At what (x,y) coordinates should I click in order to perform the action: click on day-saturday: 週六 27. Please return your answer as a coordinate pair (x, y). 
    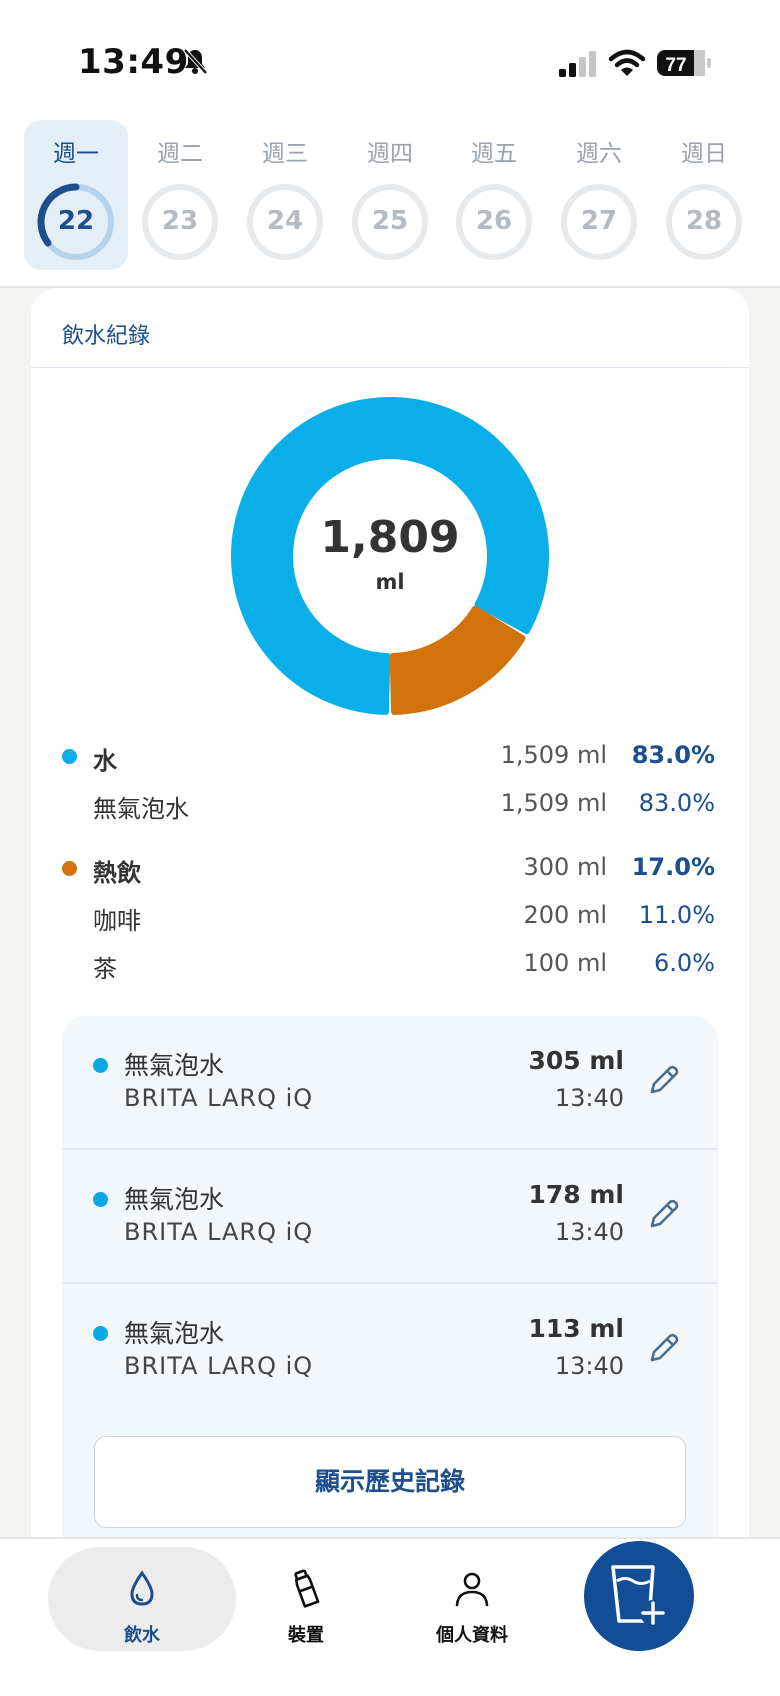
    Looking at the image, I should click on (599, 195).